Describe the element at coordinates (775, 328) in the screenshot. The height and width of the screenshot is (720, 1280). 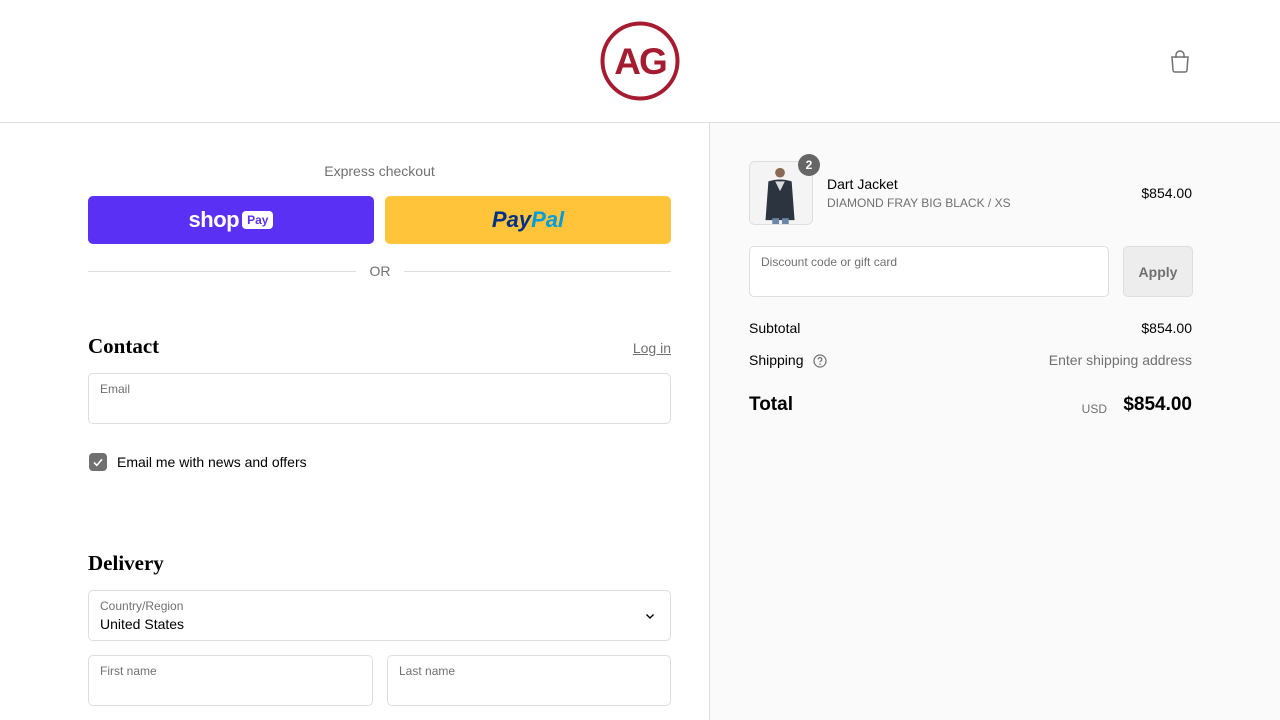
I see `subtotal-label: Subtotal` at that location.